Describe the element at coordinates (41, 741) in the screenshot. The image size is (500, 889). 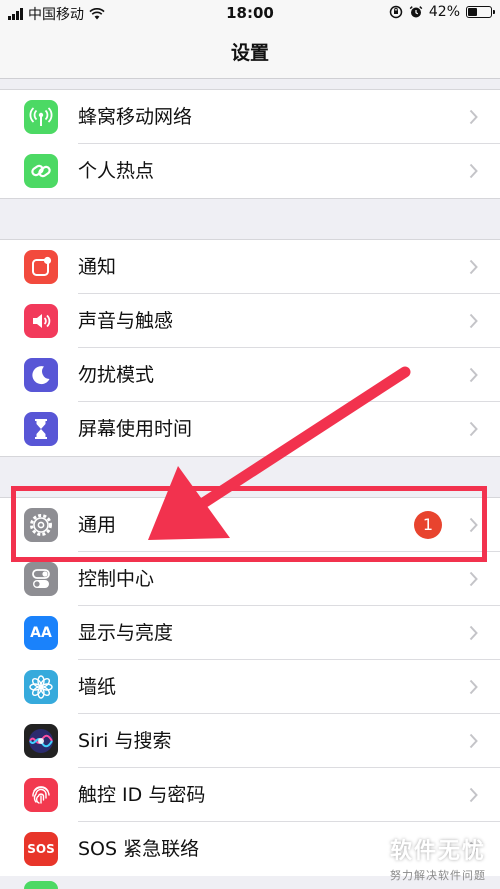
I see `siri-icon` at that location.